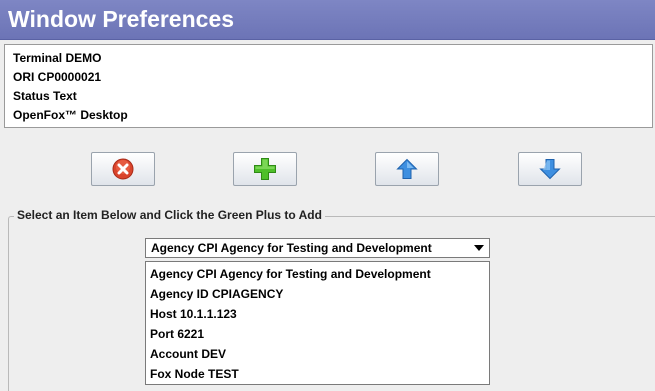 This screenshot has width=655, height=391. What do you see at coordinates (317, 334) in the screenshot?
I see `option-port: Port 6221` at bounding box center [317, 334].